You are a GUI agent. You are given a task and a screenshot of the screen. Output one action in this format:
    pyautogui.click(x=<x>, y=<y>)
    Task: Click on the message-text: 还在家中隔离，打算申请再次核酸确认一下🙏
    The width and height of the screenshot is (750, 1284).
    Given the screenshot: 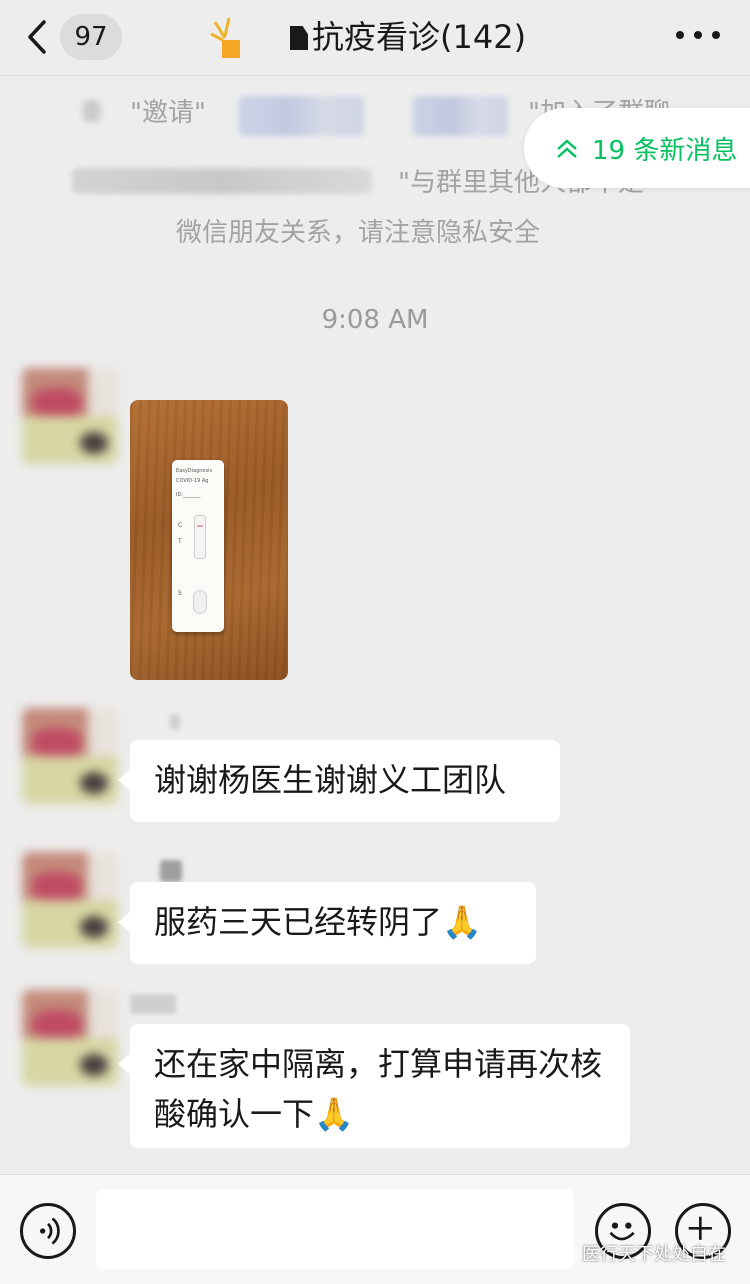 What is the action you would take?
    pyautogui.click(x=378, y=1089)
    